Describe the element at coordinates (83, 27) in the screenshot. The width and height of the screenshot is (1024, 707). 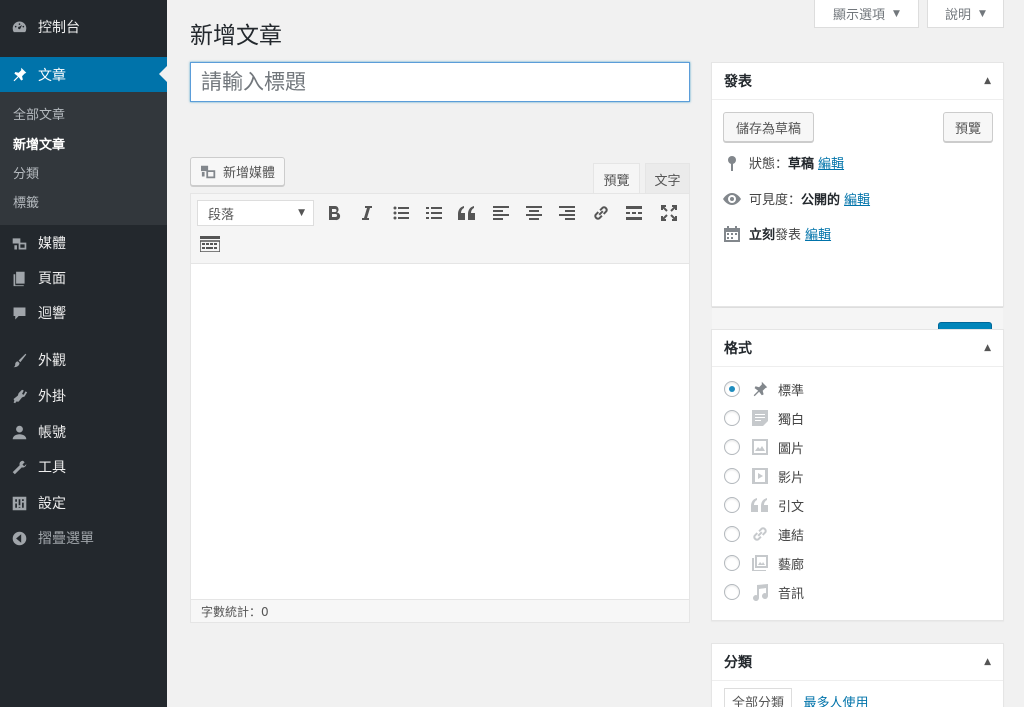
I see `menu-item-dashboard: 控制台` at that location.